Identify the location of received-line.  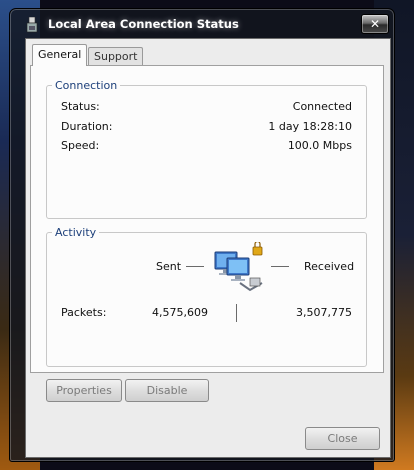
(280, 266).